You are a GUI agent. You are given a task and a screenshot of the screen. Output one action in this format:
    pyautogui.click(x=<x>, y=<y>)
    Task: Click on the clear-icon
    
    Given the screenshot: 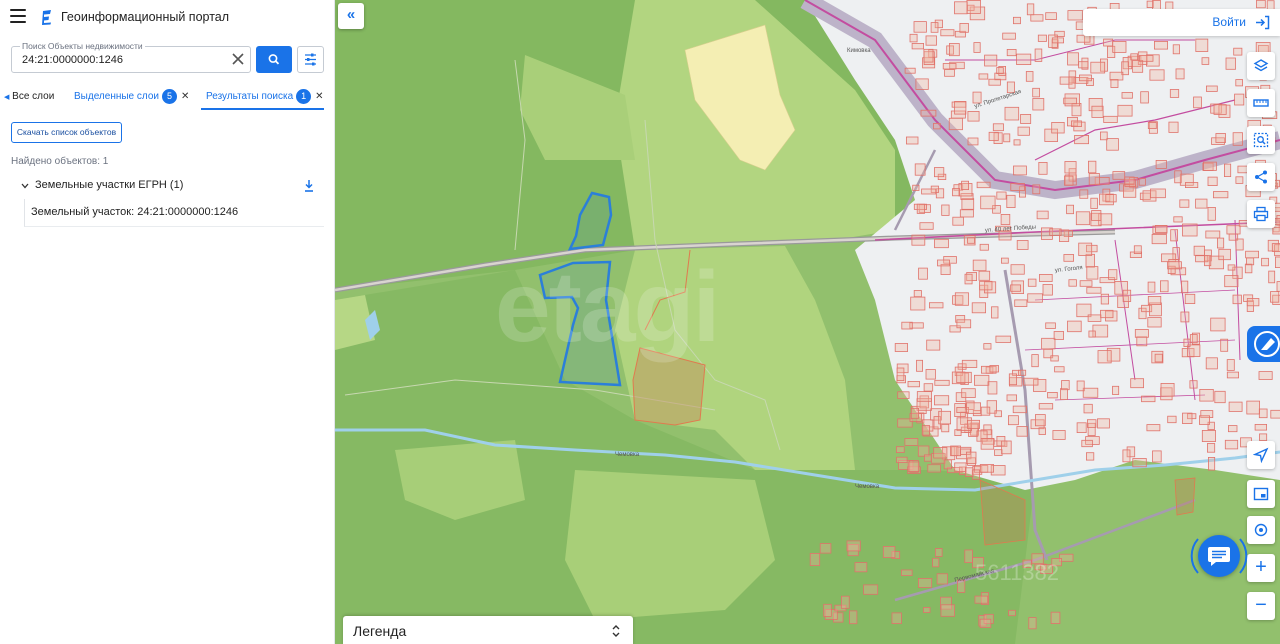 What is the action you would take?
    pyautogui.click(x=238, y=59)
    